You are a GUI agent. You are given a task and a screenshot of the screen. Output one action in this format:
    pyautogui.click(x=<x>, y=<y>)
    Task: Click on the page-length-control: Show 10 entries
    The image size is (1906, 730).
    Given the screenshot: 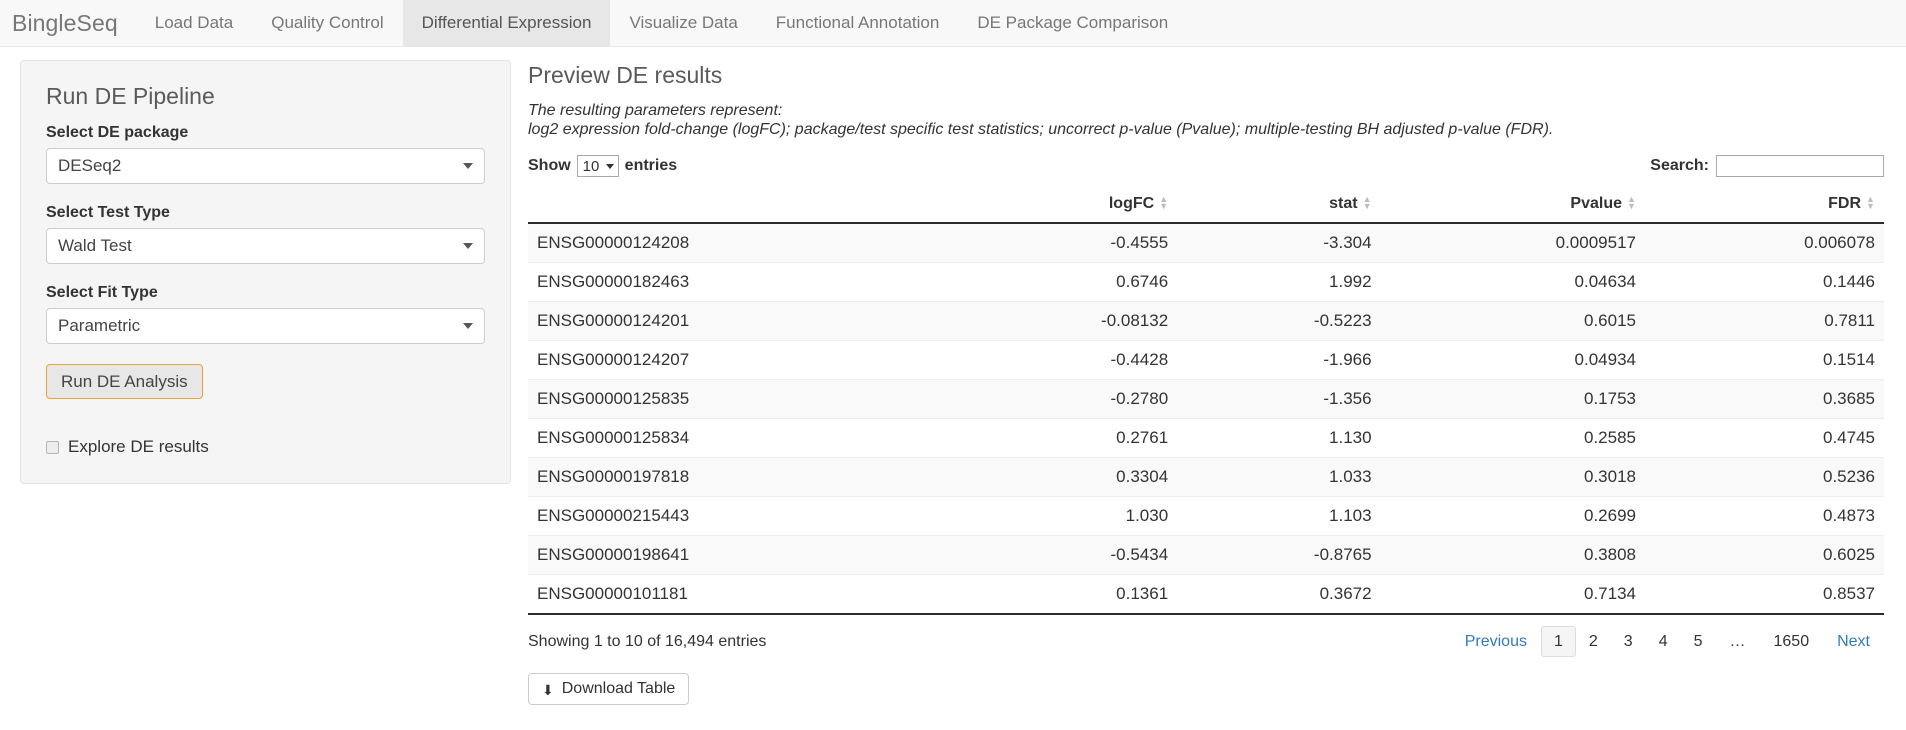 What is the action you would take?
    pyautogui.click(x=602, y=166)
    